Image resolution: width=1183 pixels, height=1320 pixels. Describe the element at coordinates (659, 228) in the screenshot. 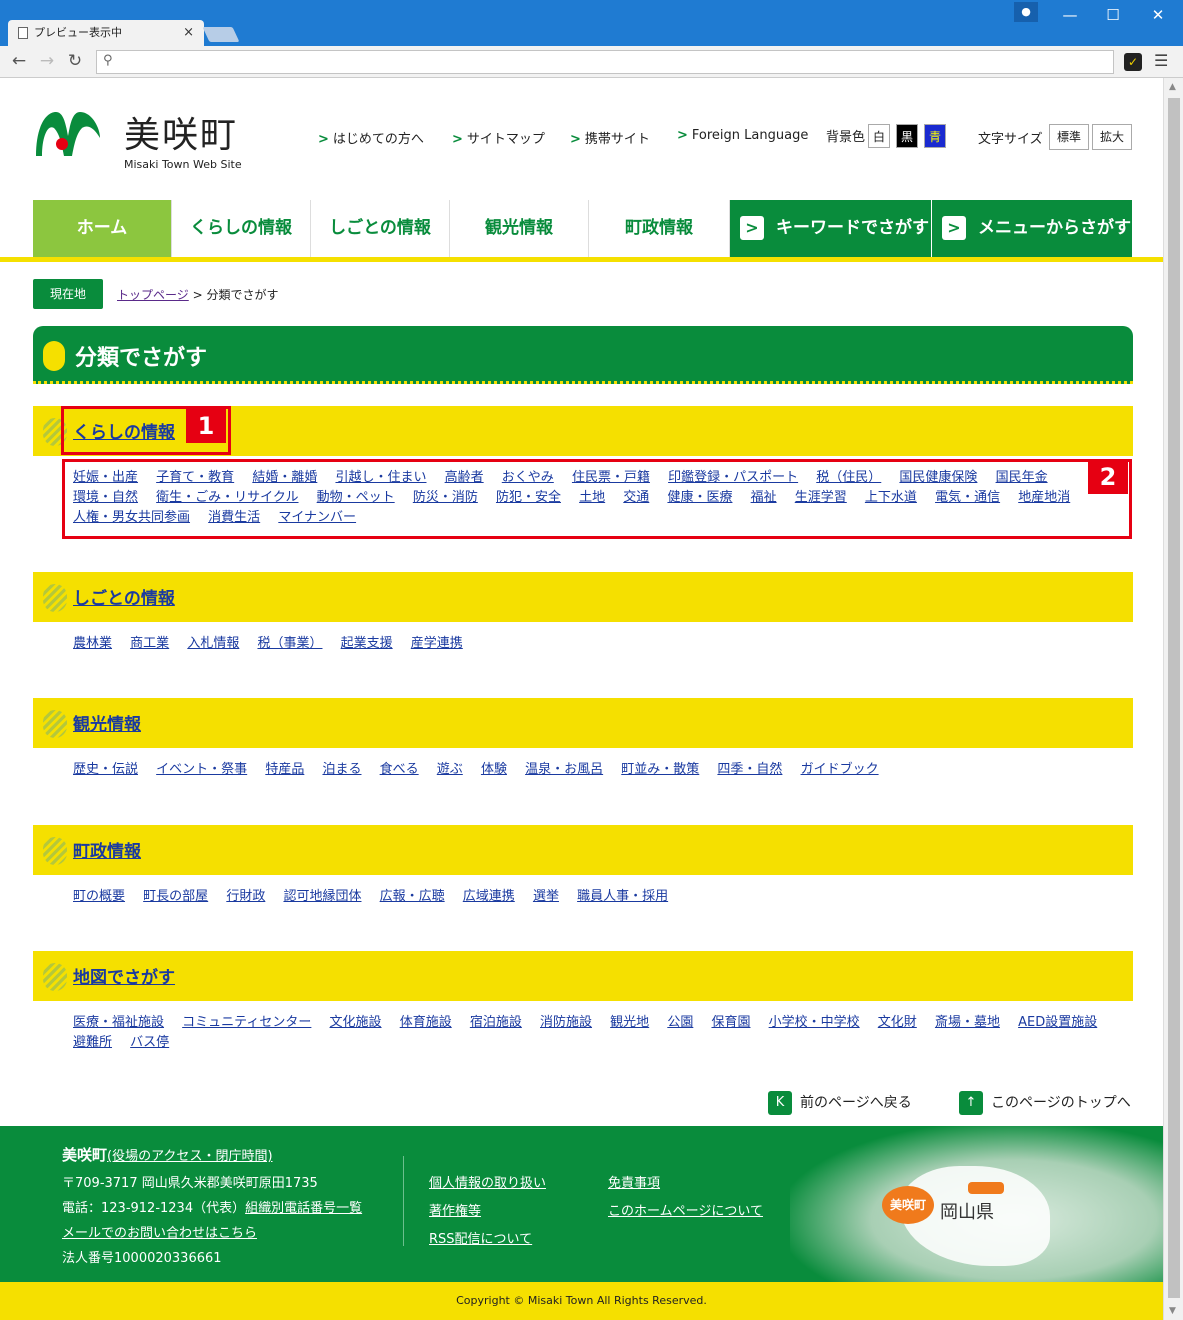

I see `nav-chosei: 町政情報` at that location.